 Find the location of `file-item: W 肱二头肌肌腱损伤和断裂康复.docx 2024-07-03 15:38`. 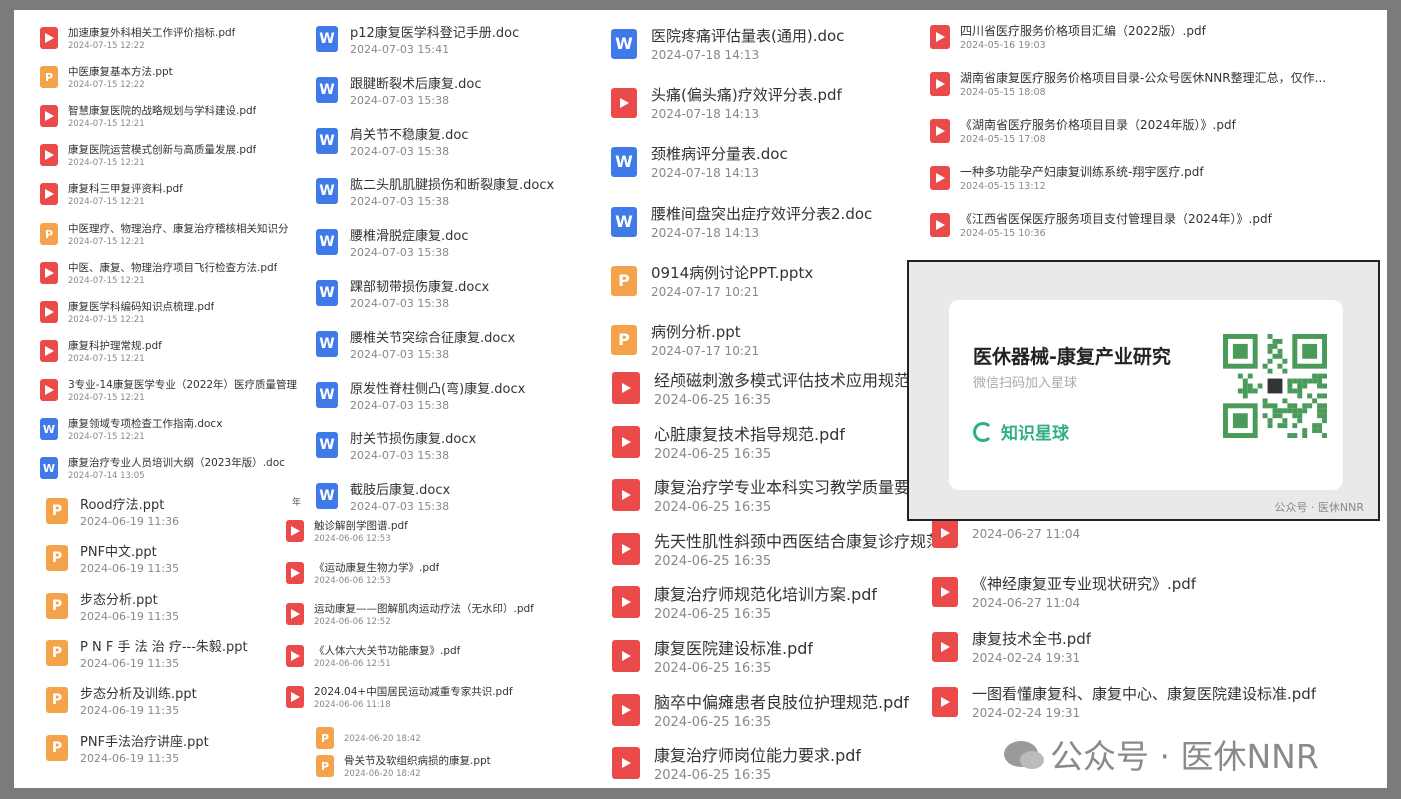

file-item: W 肱二头肌肌腱损伤和断裂康复.docx 2024-07-03 15:38 is located at coordinates (461, 191).